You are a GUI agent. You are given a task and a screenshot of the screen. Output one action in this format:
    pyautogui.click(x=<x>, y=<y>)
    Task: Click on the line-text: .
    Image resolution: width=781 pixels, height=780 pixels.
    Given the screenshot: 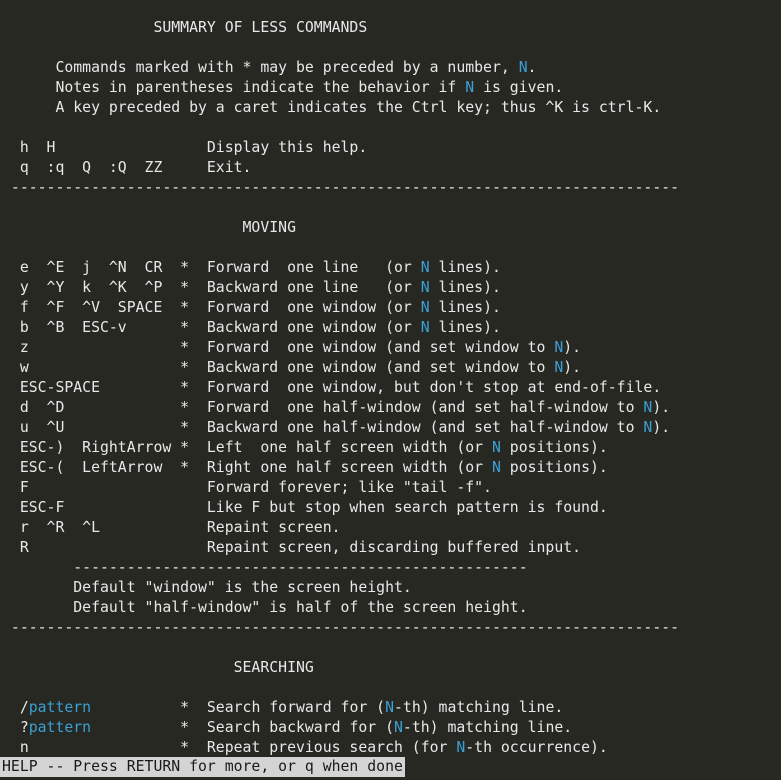 What is the action you would take?
    pyautogui.click(x=532, y=67)
    